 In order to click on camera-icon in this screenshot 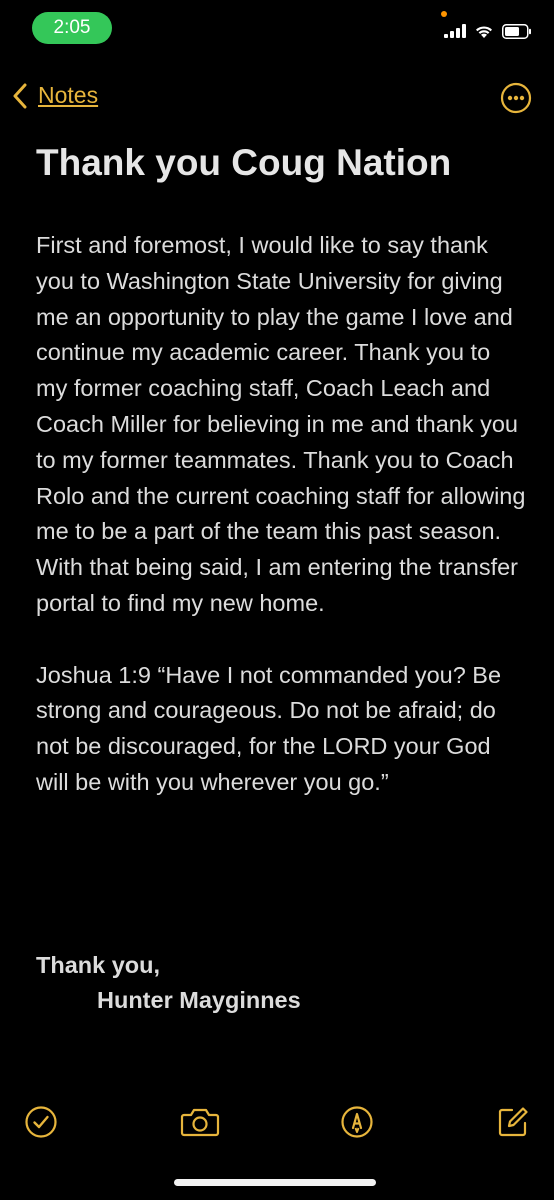, I will do `click(200, 1122)`.